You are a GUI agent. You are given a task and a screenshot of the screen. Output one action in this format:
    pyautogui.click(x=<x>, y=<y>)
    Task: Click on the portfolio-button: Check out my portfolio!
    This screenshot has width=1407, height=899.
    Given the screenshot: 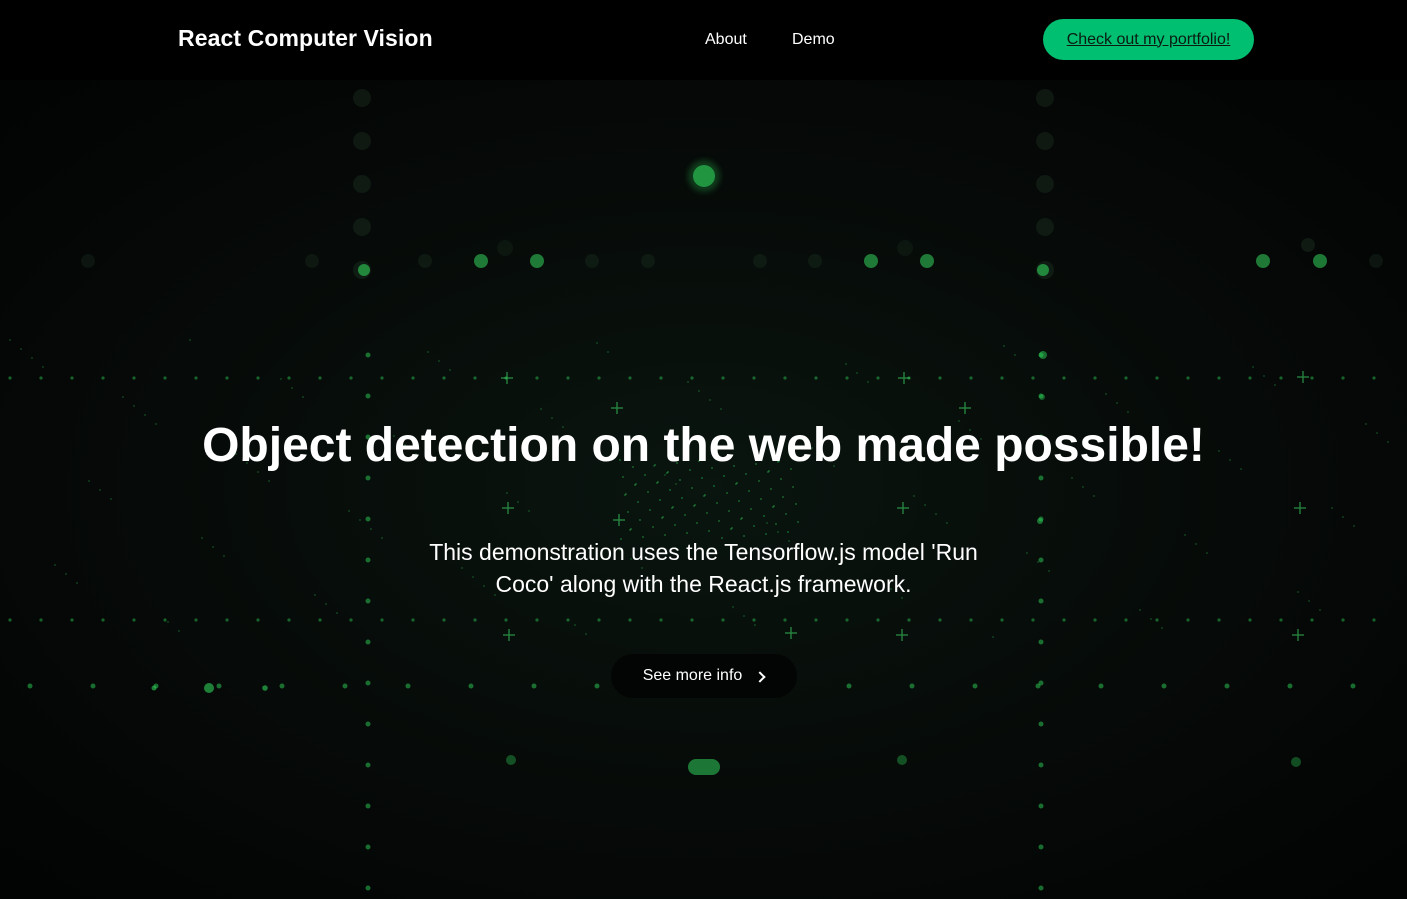 What is the action you would take?
    pyautogui.click(x=1148, y=39)
    